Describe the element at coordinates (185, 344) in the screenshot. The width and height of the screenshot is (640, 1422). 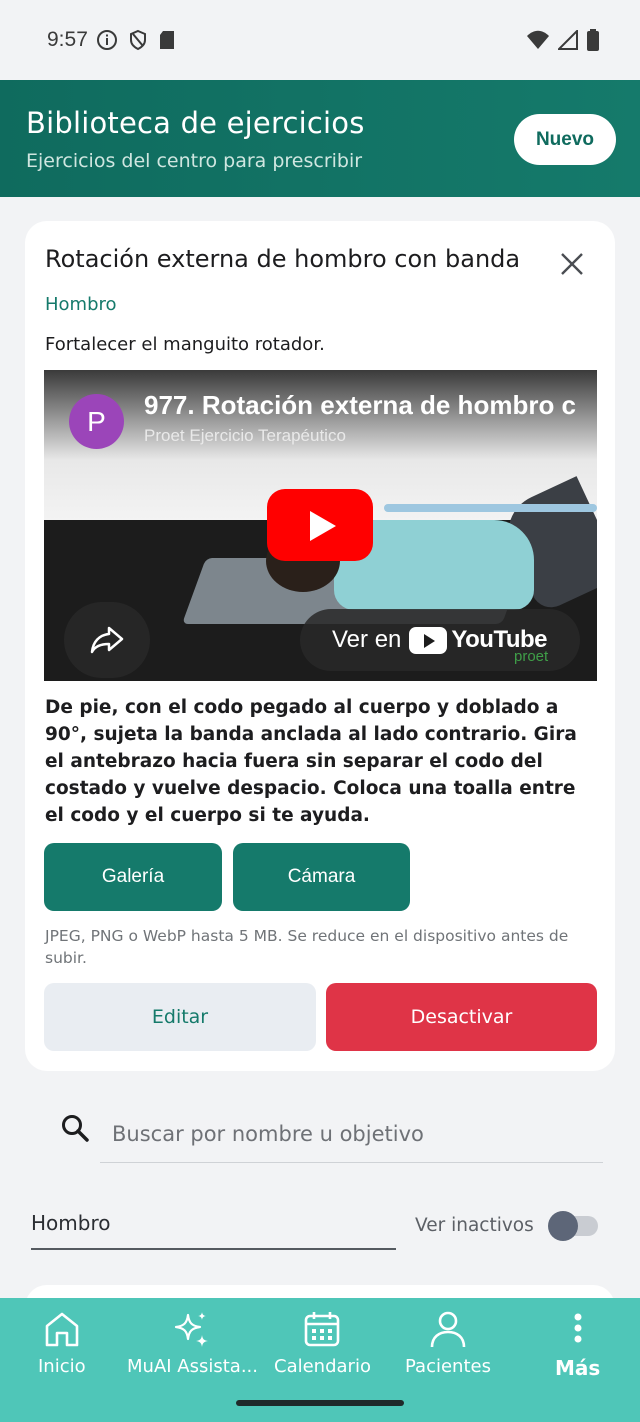
I see `exercise-objective: Fortalecer el manguito rotador.` at that location.